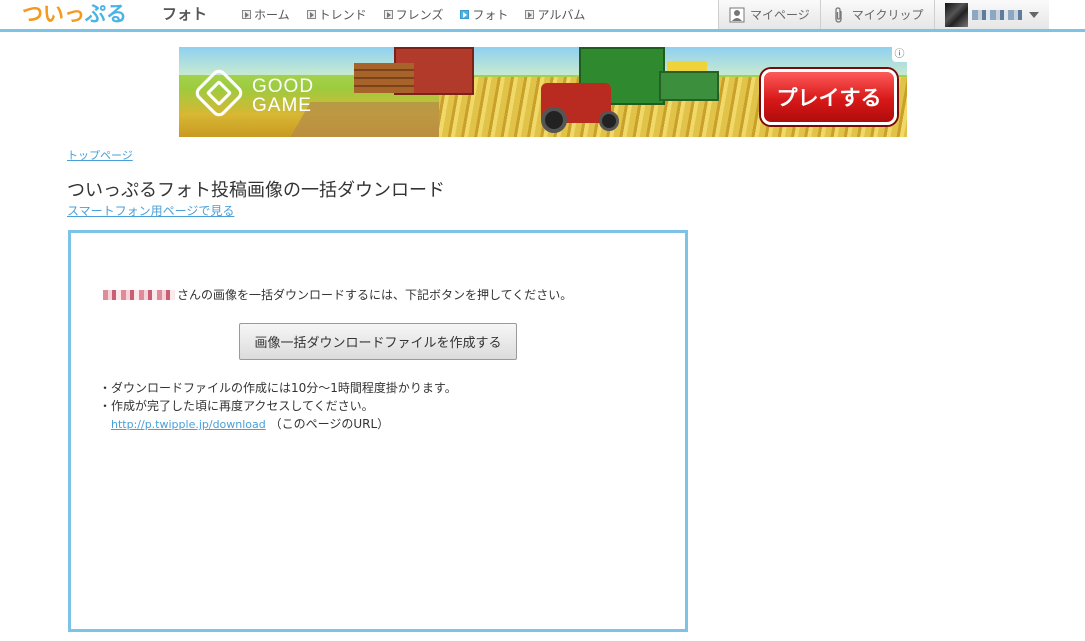 The image size is (1085, 641). I want to click on download-page-url-link: http://p.twipple.jp/download, so click(188, 424).